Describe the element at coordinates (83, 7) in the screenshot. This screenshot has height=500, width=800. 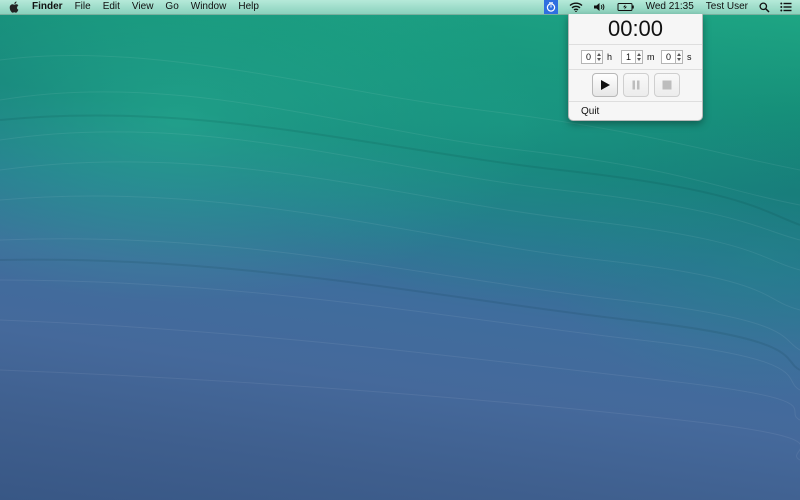
I see `menu-file: File` at that location.